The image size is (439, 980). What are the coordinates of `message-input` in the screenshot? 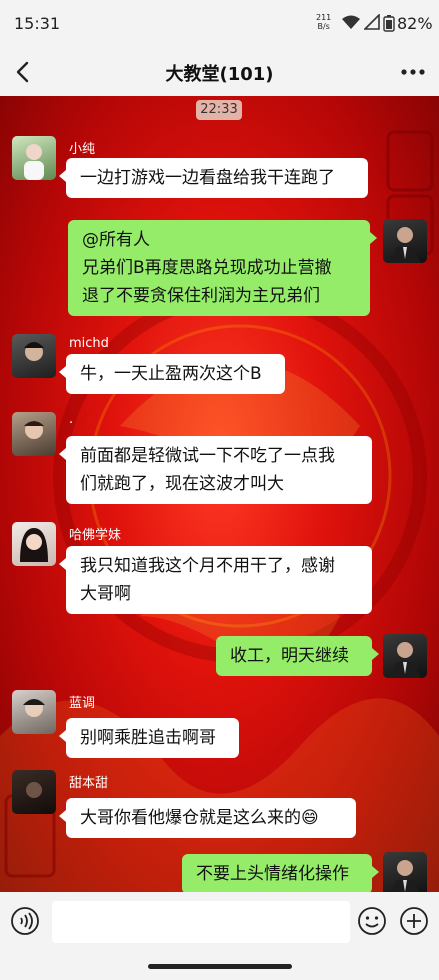 It's located at (201, 922).